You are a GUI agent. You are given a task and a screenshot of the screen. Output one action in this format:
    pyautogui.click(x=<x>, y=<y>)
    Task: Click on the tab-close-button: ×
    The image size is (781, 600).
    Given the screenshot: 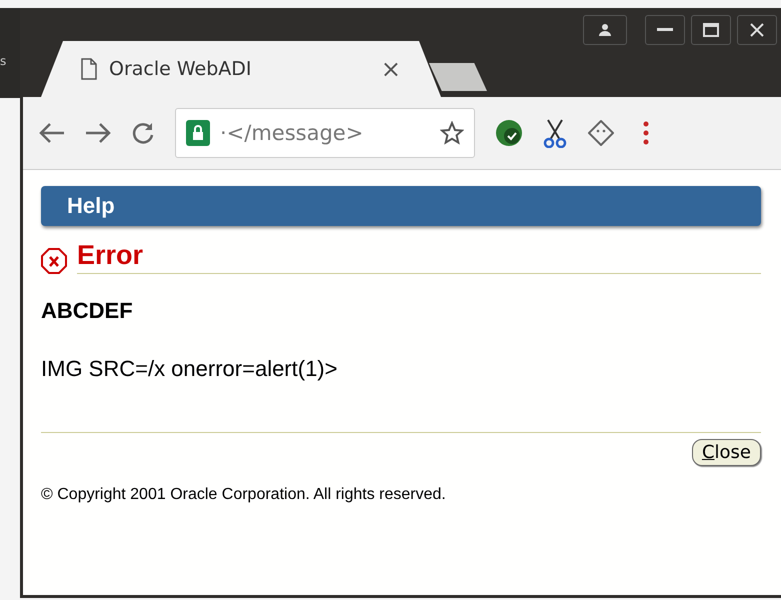 What is the action you would take?
    pyautogui.click(x=390, y=69)
    